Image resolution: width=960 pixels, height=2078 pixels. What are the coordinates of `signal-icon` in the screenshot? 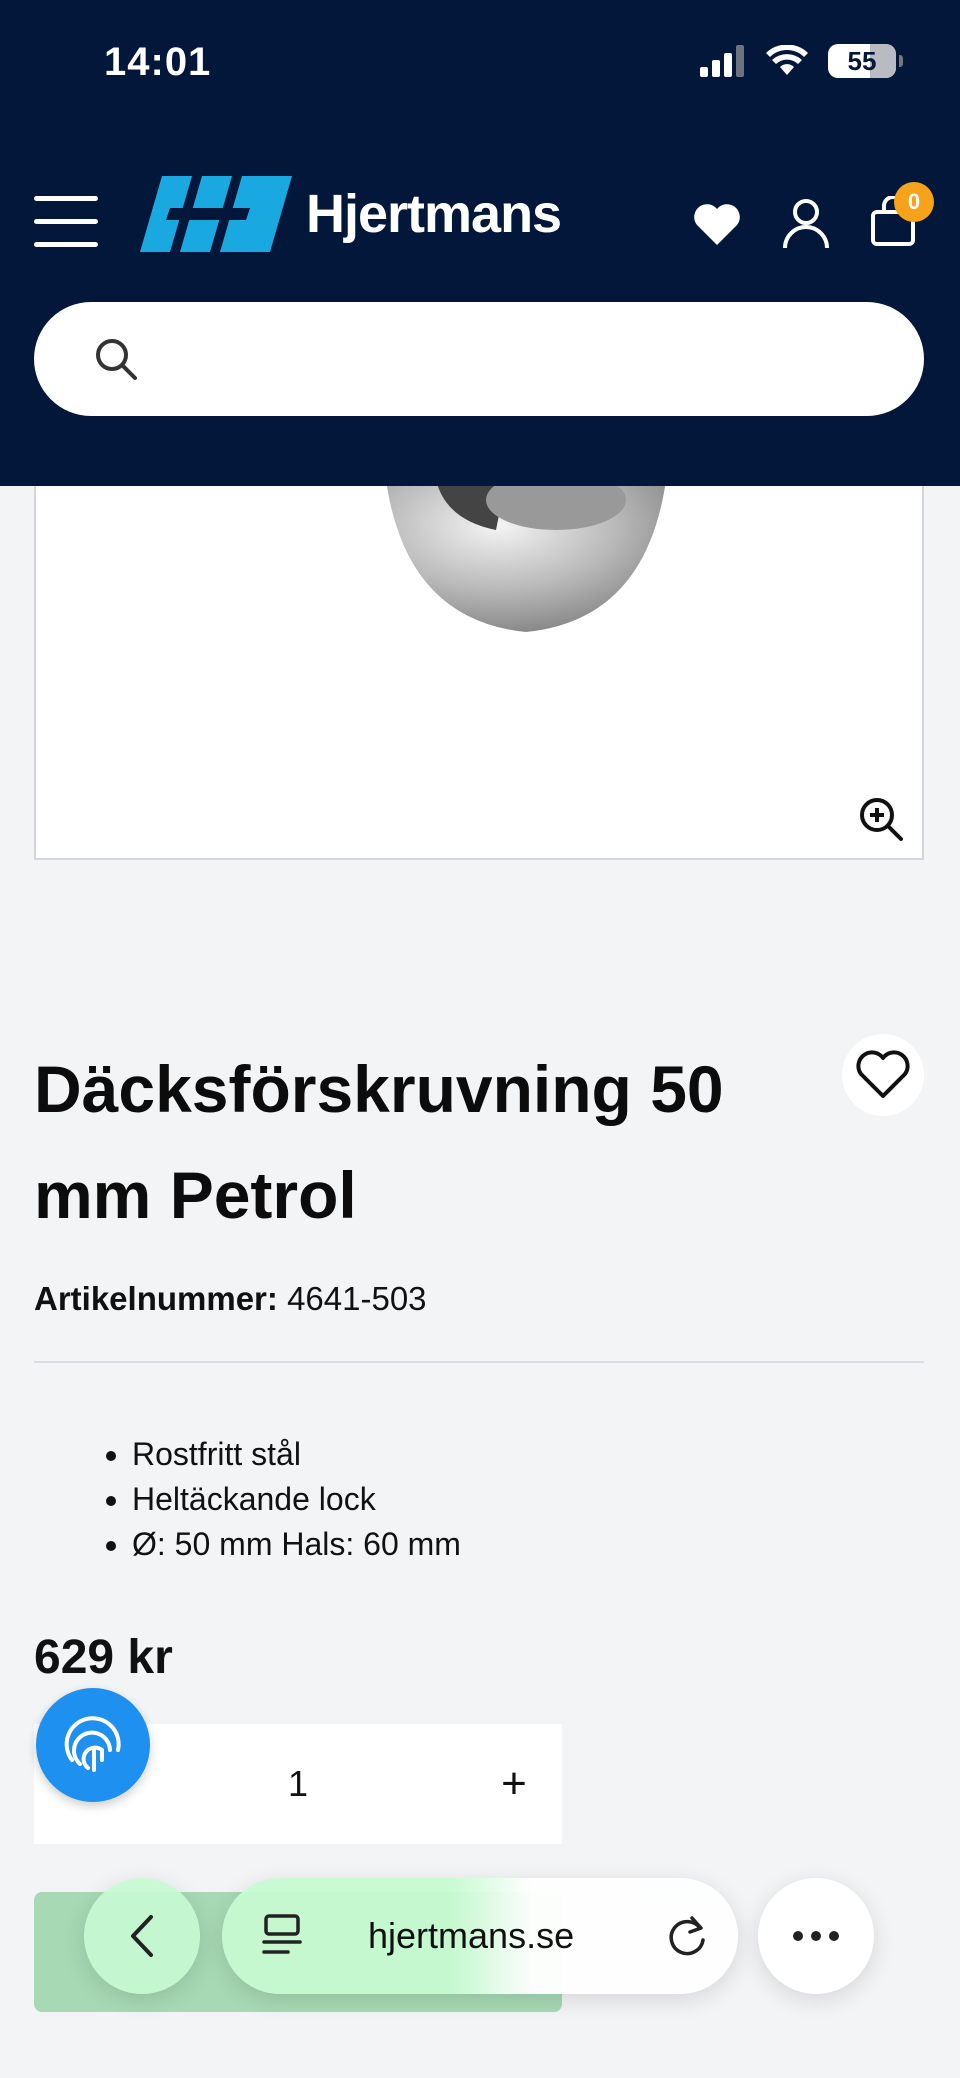 It's located at (722, 61).